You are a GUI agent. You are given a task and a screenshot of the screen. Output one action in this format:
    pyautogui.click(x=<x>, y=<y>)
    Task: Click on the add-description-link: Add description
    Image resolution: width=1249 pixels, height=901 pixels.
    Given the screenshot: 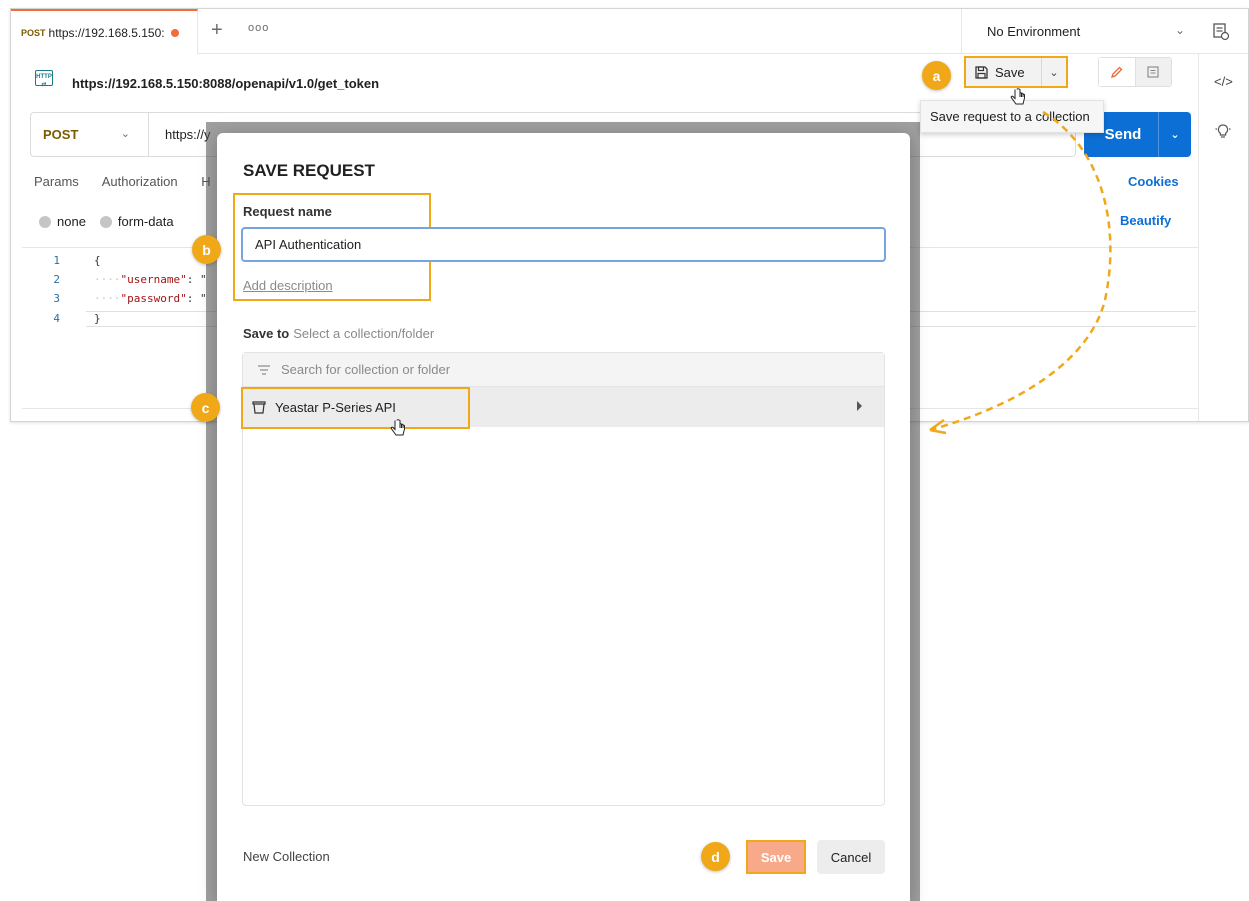 What is the action you would take?
    pyautogui.click(x=288, y=285)
    